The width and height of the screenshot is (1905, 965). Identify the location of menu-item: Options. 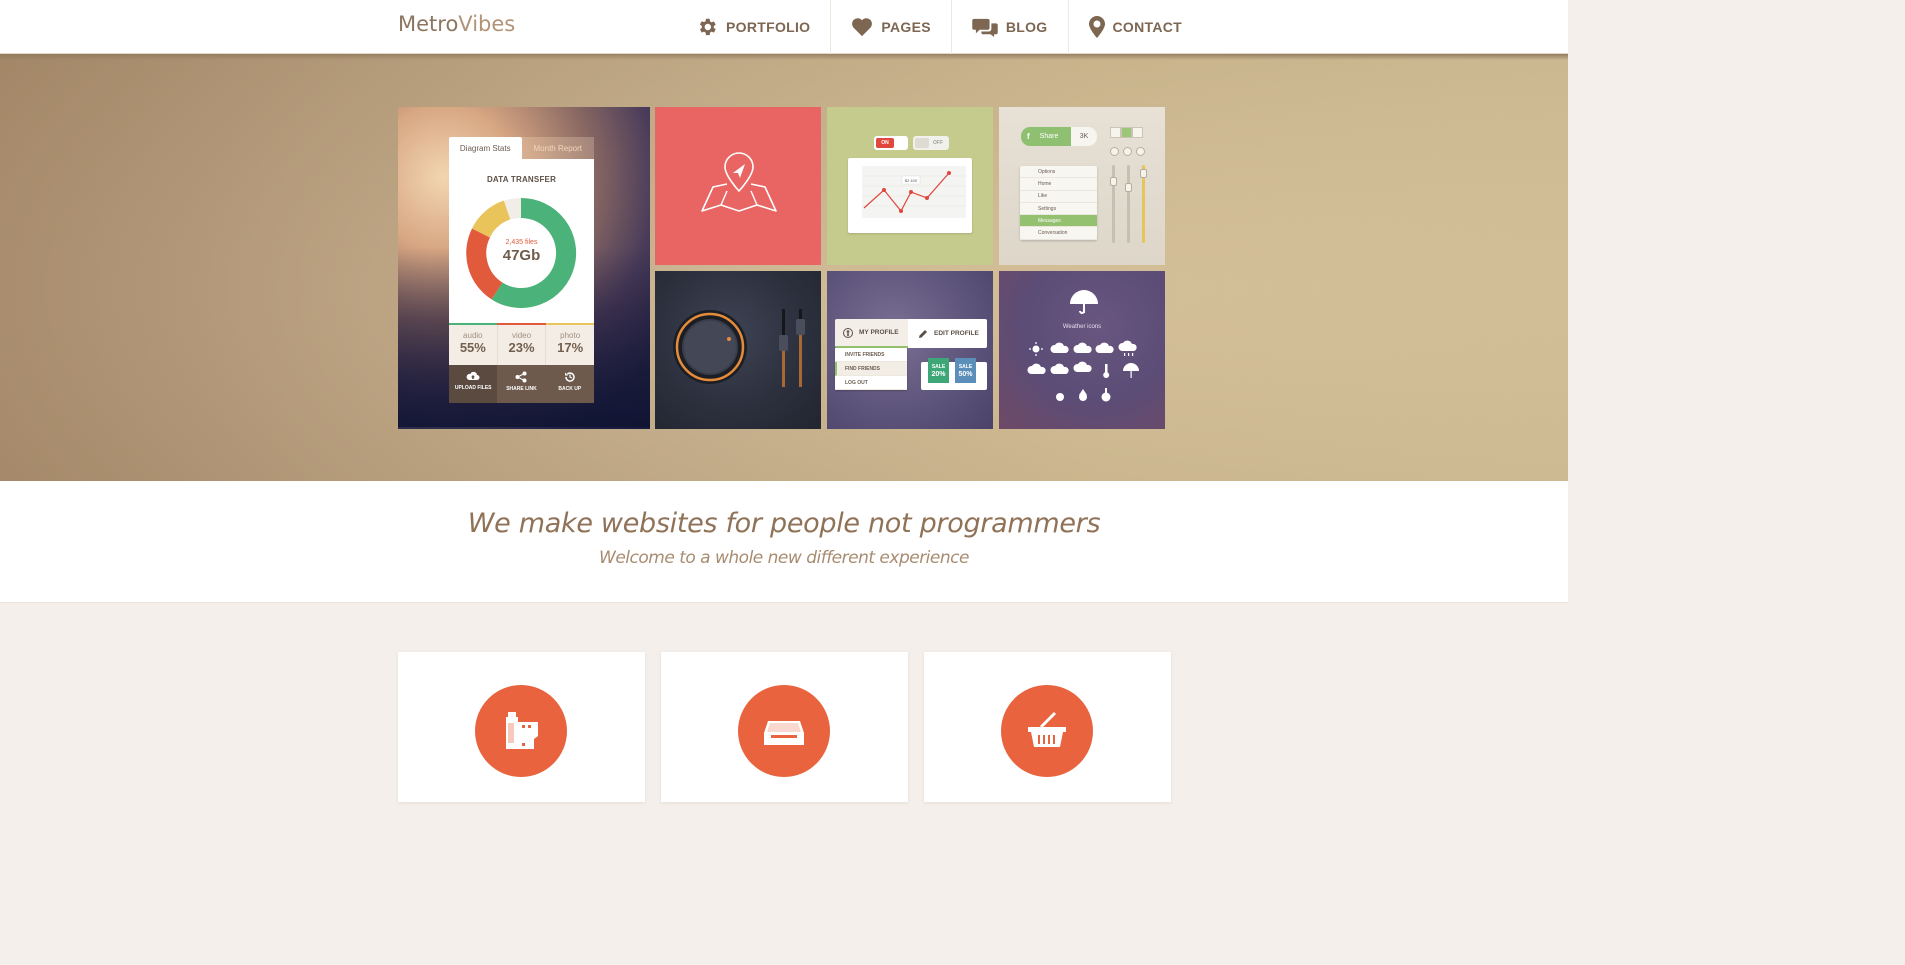
(1058, 172).